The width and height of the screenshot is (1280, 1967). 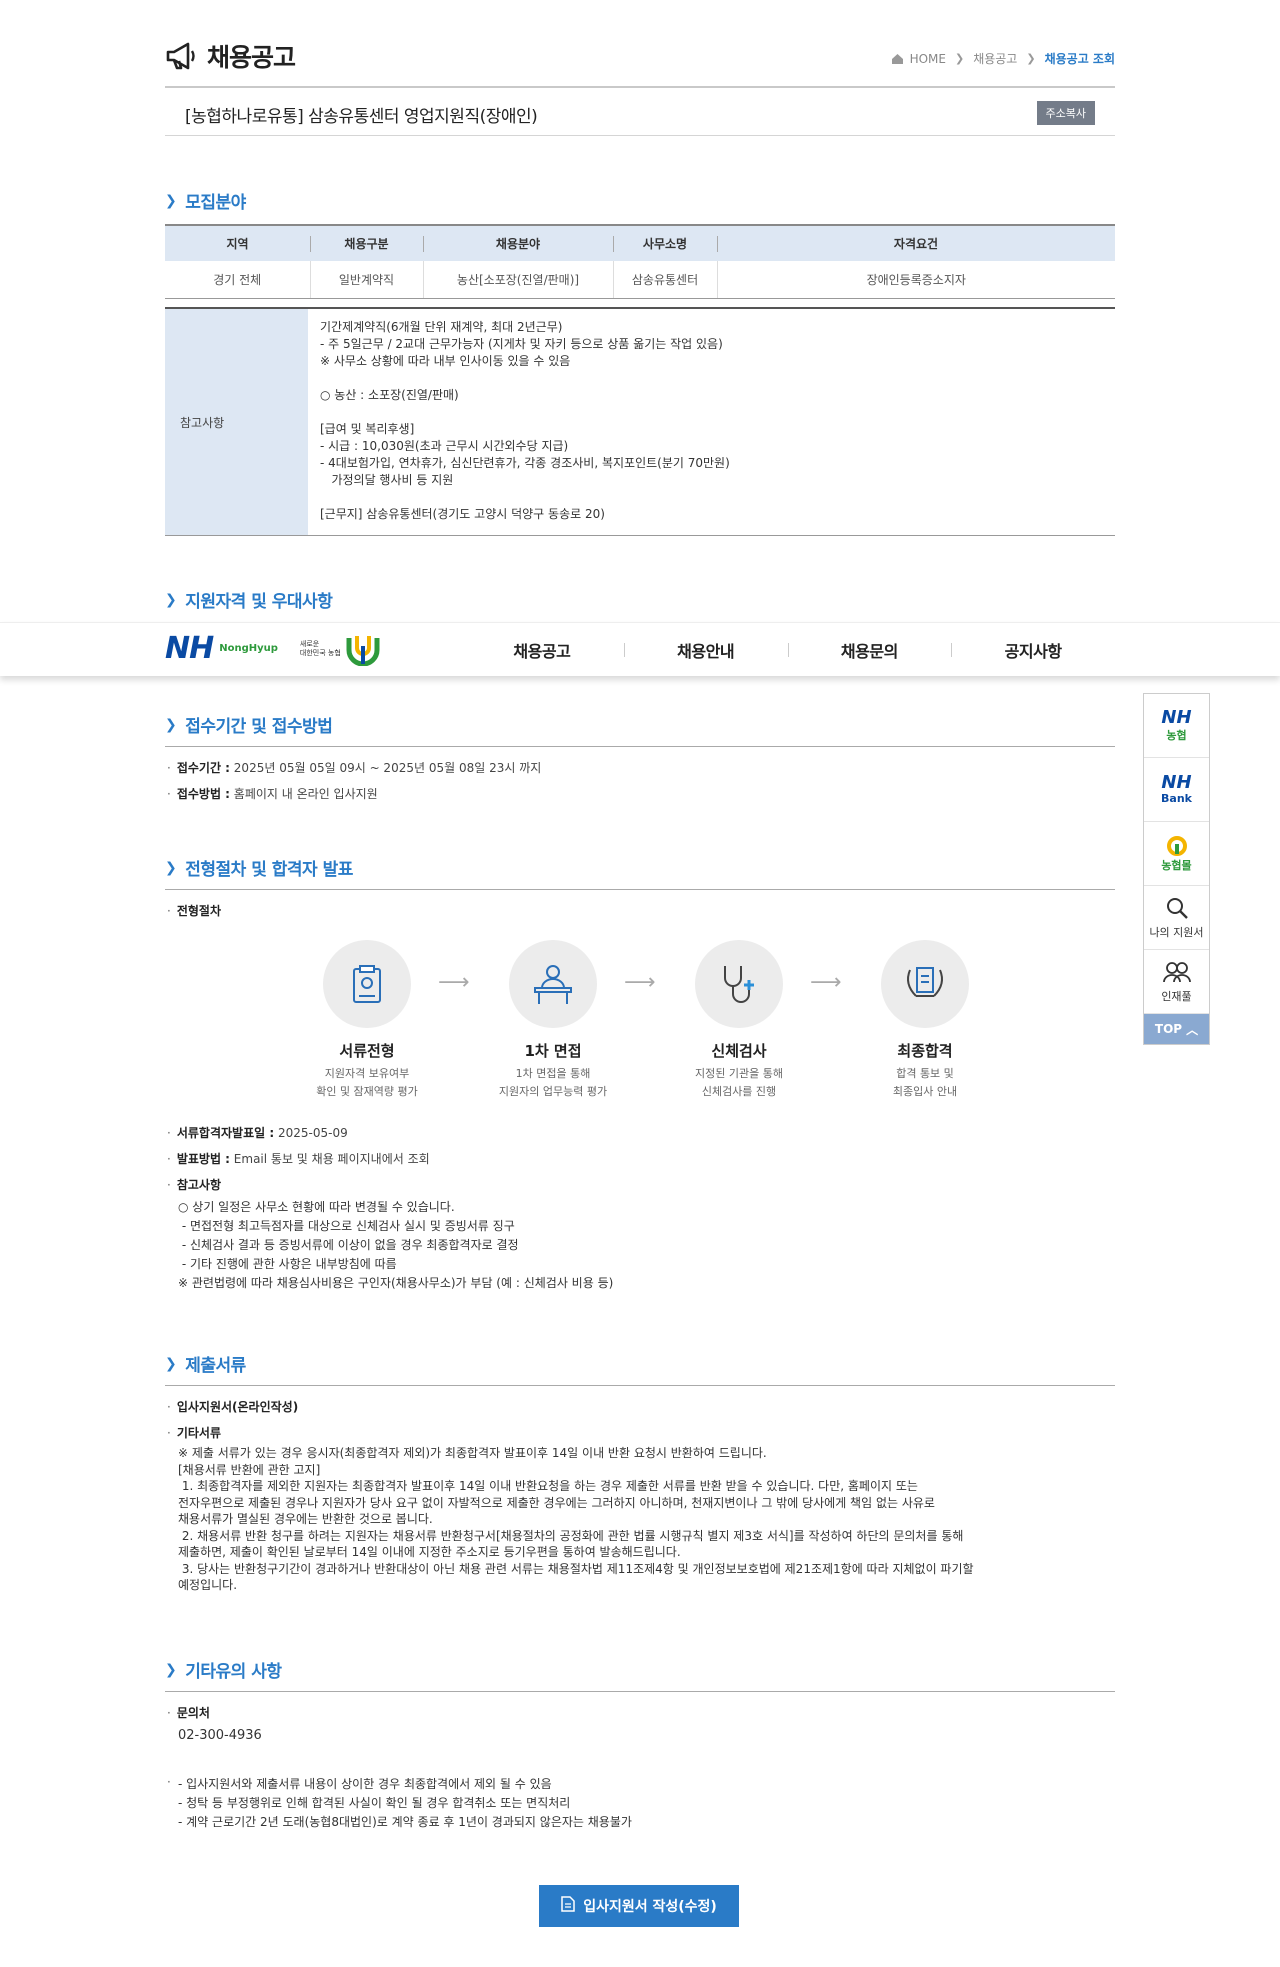 I want to click on section-title-text: 지원자격 및 우대사항, so click(x=259, y=602).